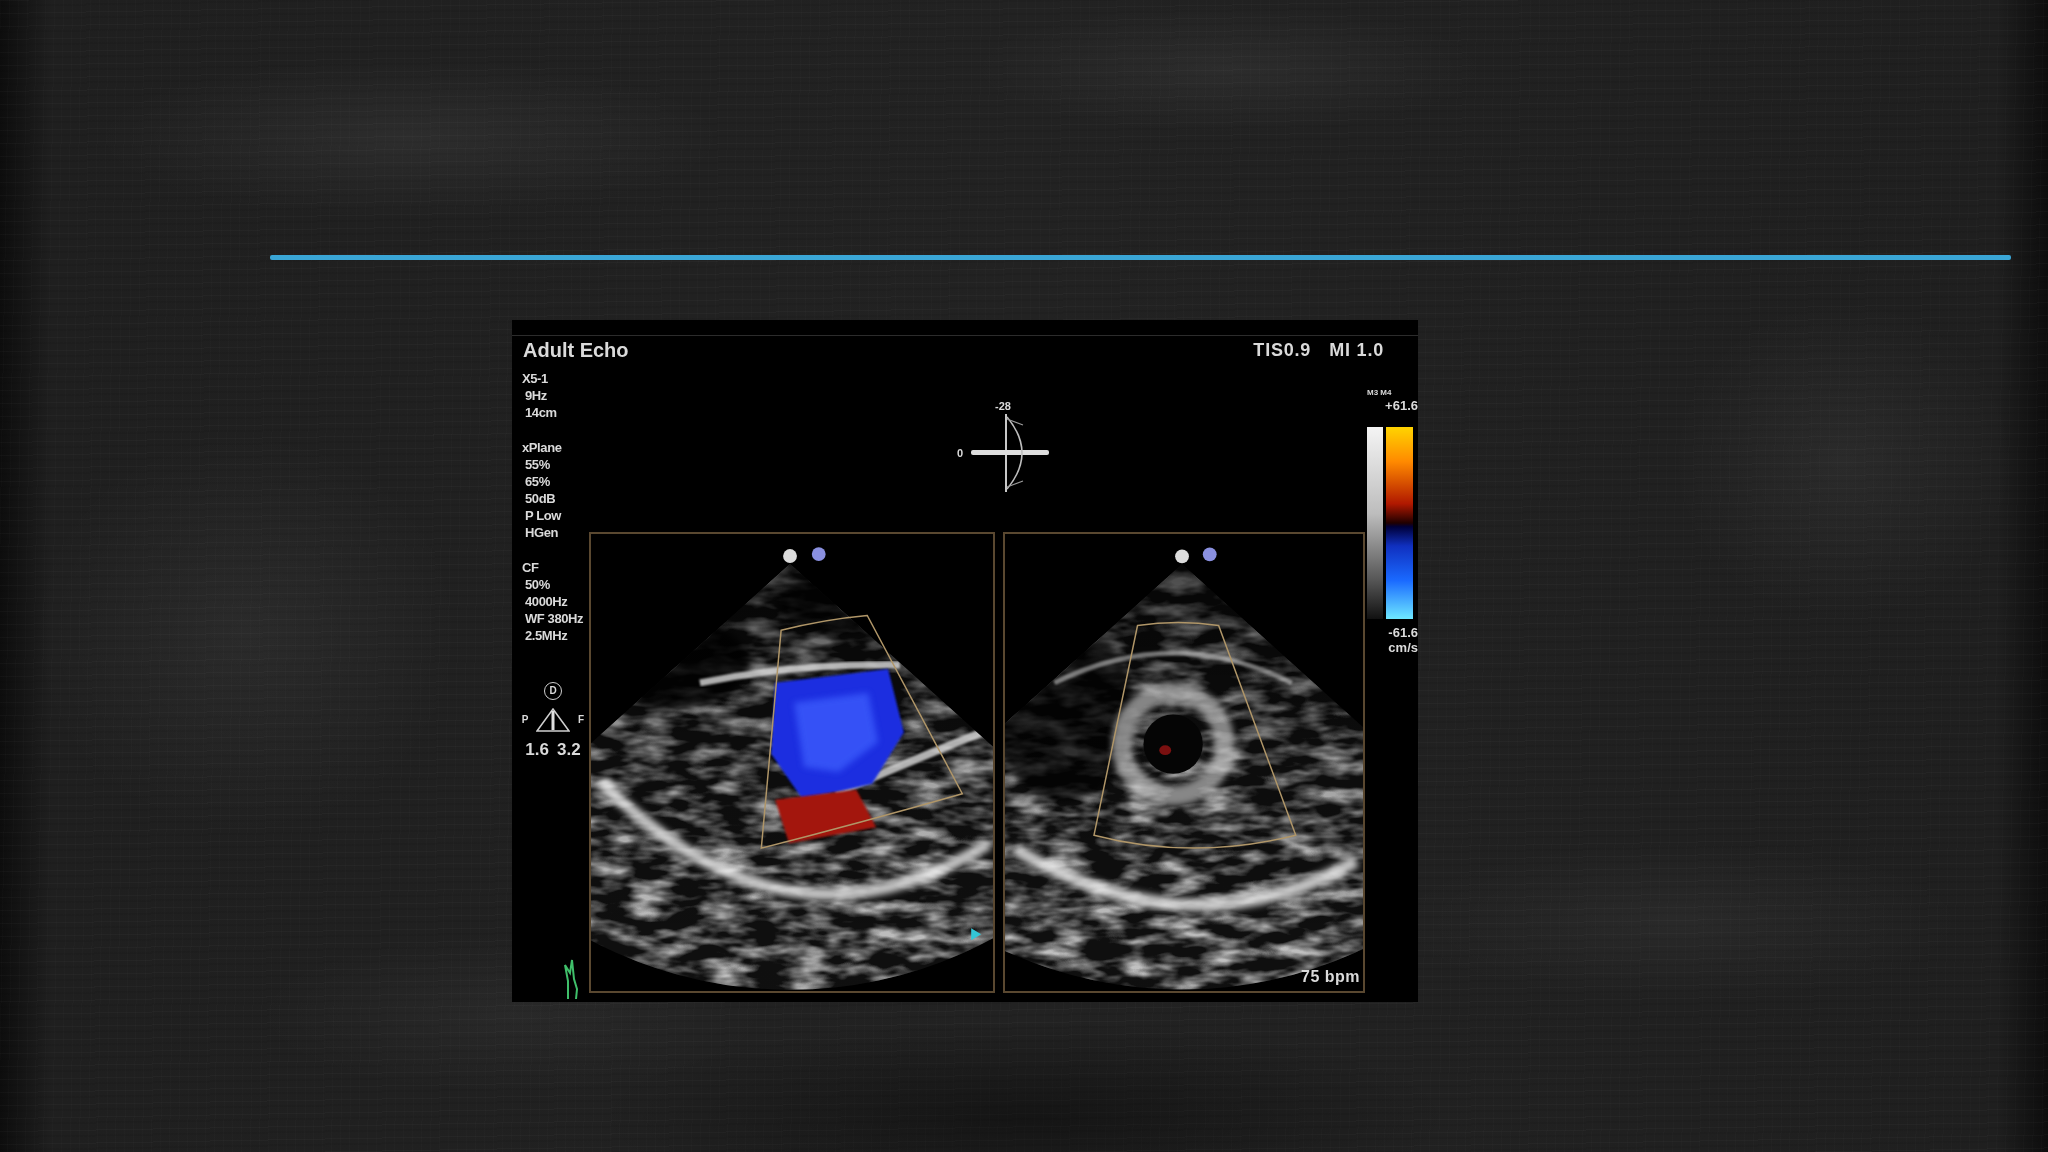 This screenshot has height=1152, width=2048. I want to click on setting-label: 4000Hz, so click(546, 601).